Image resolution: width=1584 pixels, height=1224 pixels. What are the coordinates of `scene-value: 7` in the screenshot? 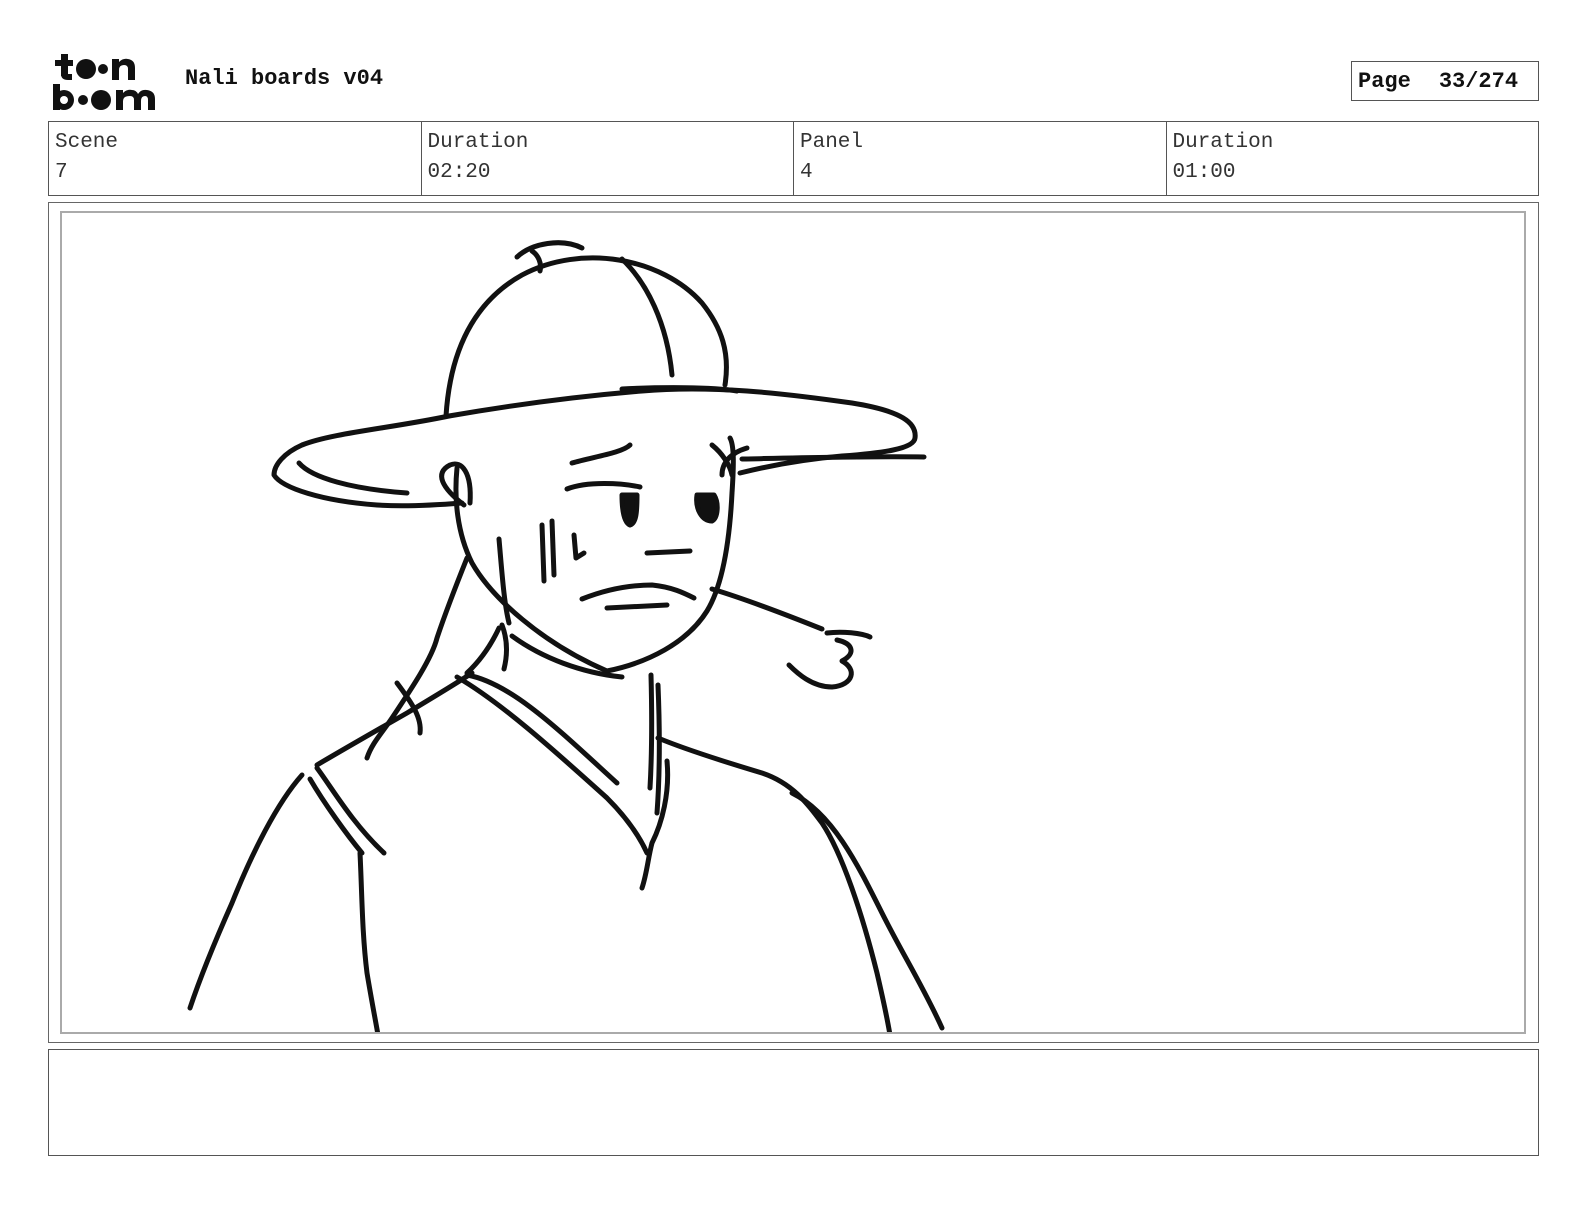 It's located at (61, 172).